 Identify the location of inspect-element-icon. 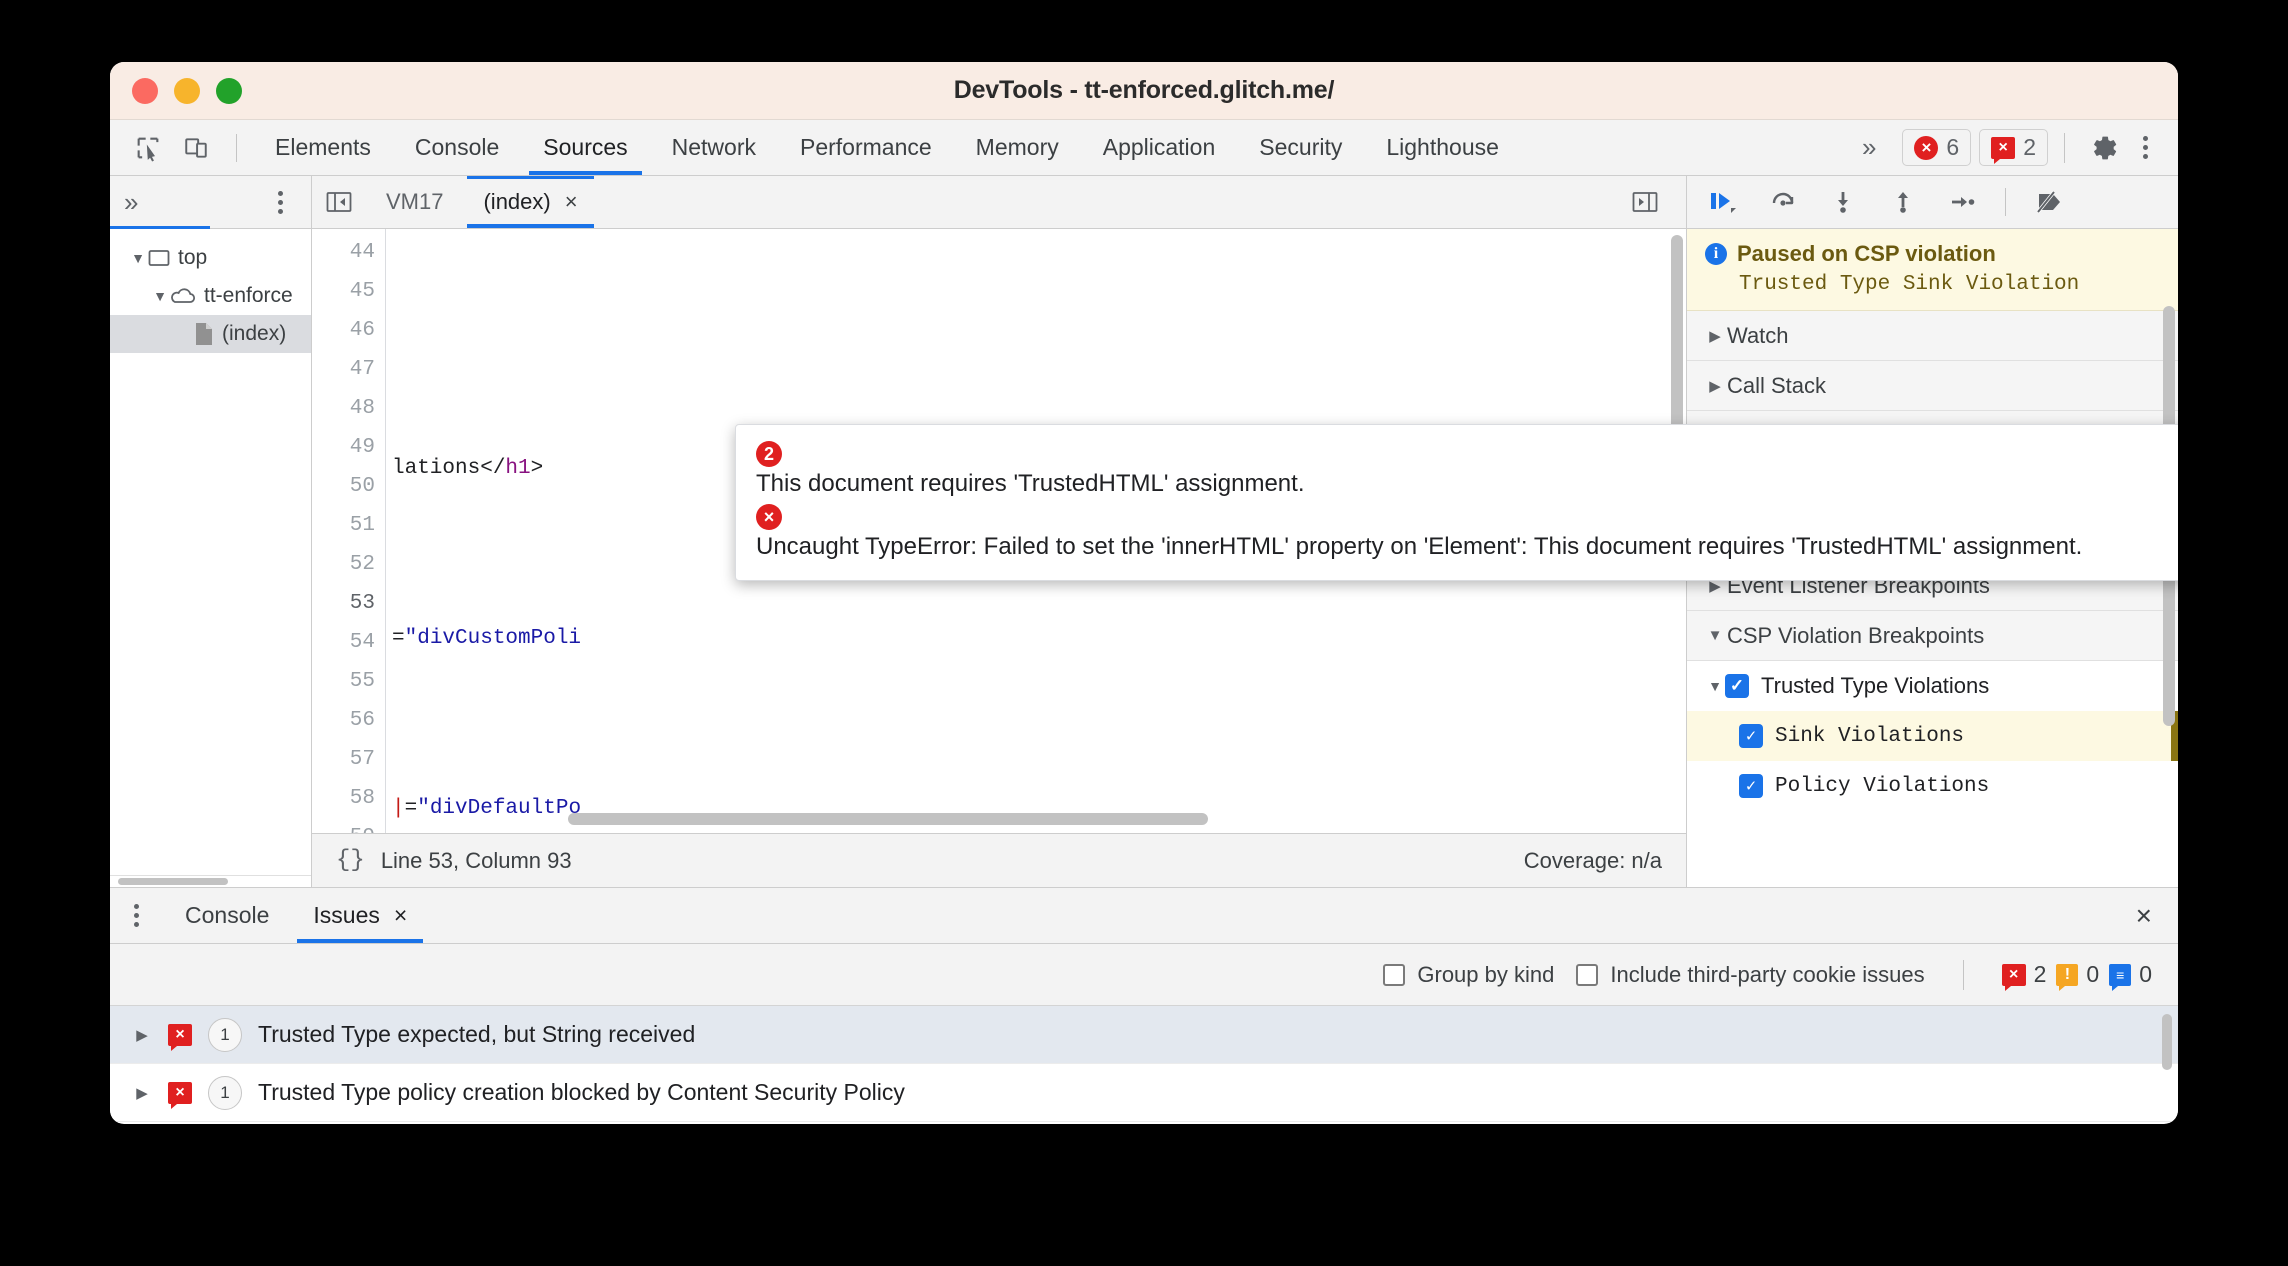
(148, 148).